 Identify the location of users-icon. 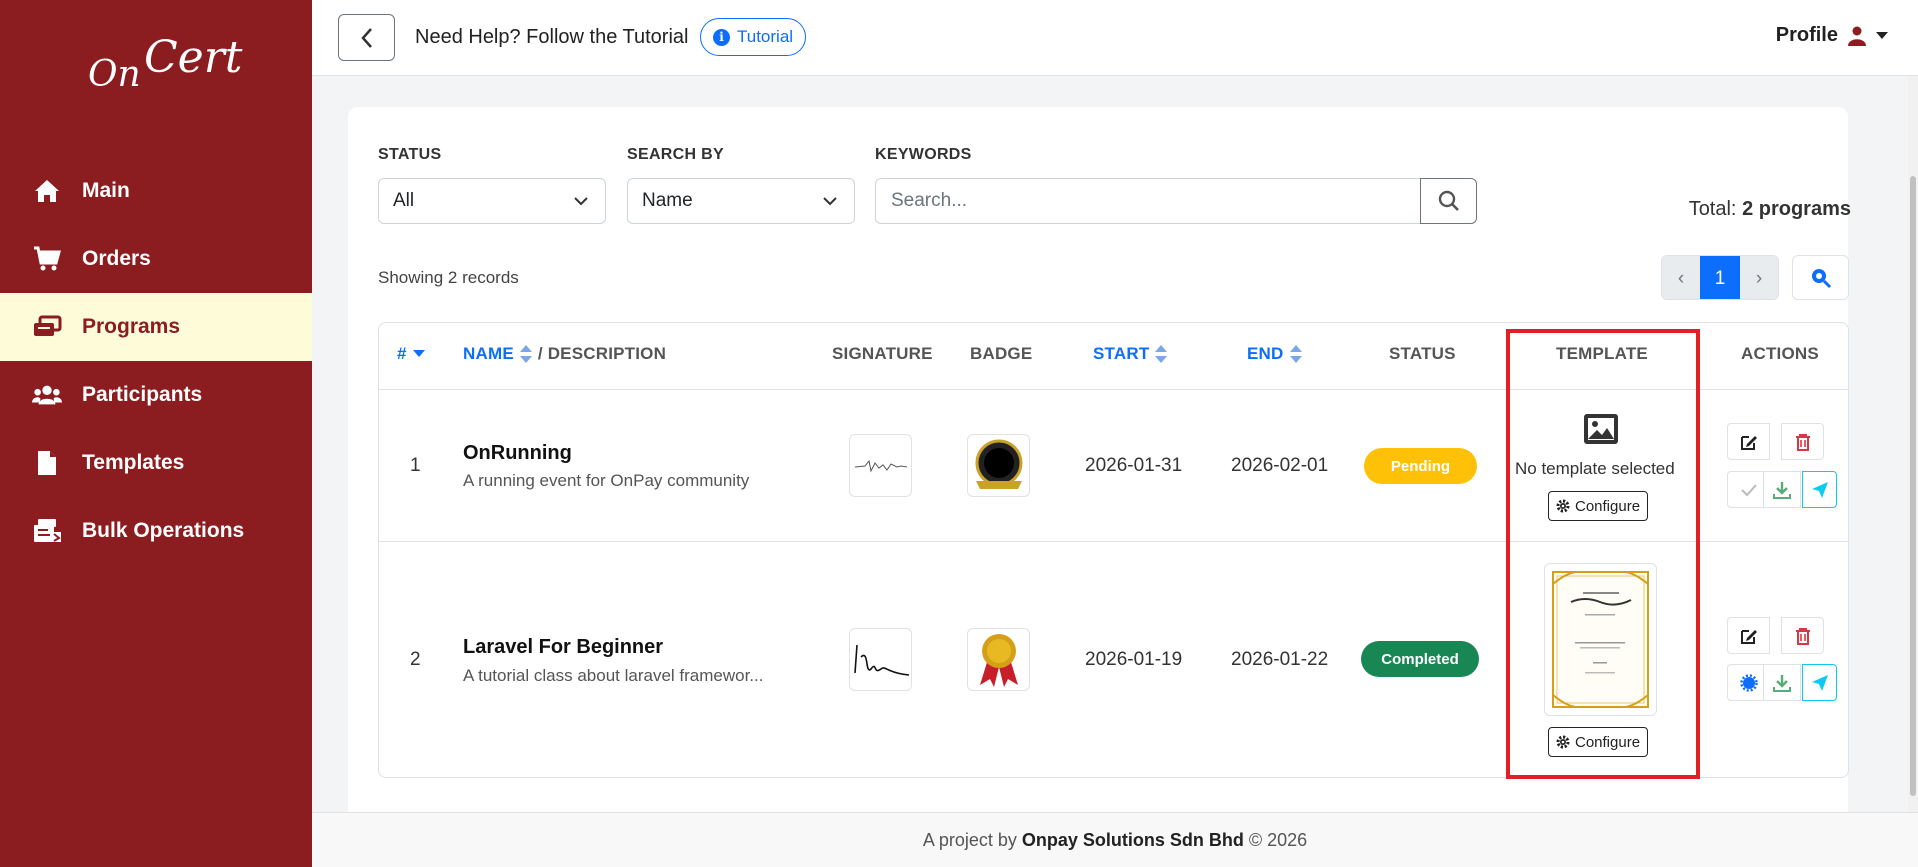
(47, 395).